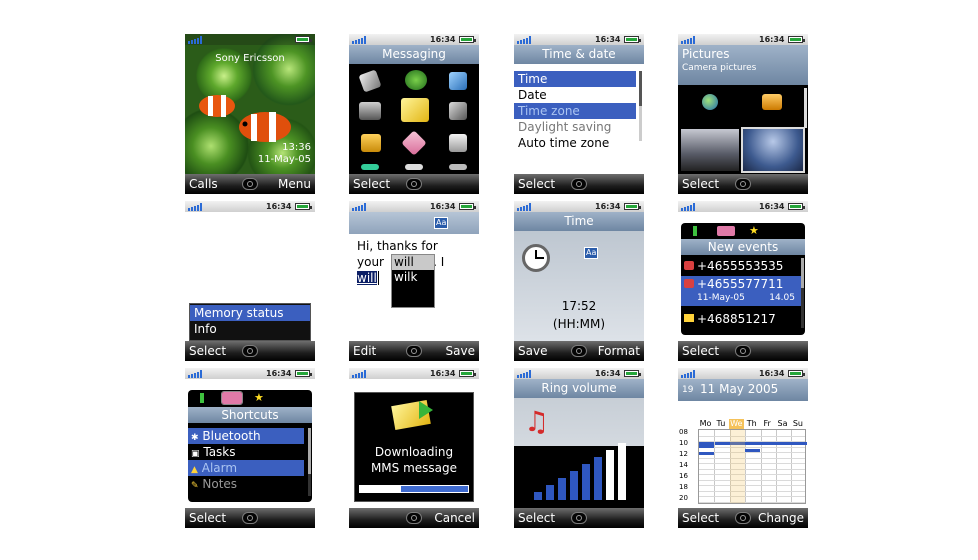 The image size is (978, 560). Describe the element at coordinates (458, 167) in the screenshot. I see `settings-wrench-icon` at that location.